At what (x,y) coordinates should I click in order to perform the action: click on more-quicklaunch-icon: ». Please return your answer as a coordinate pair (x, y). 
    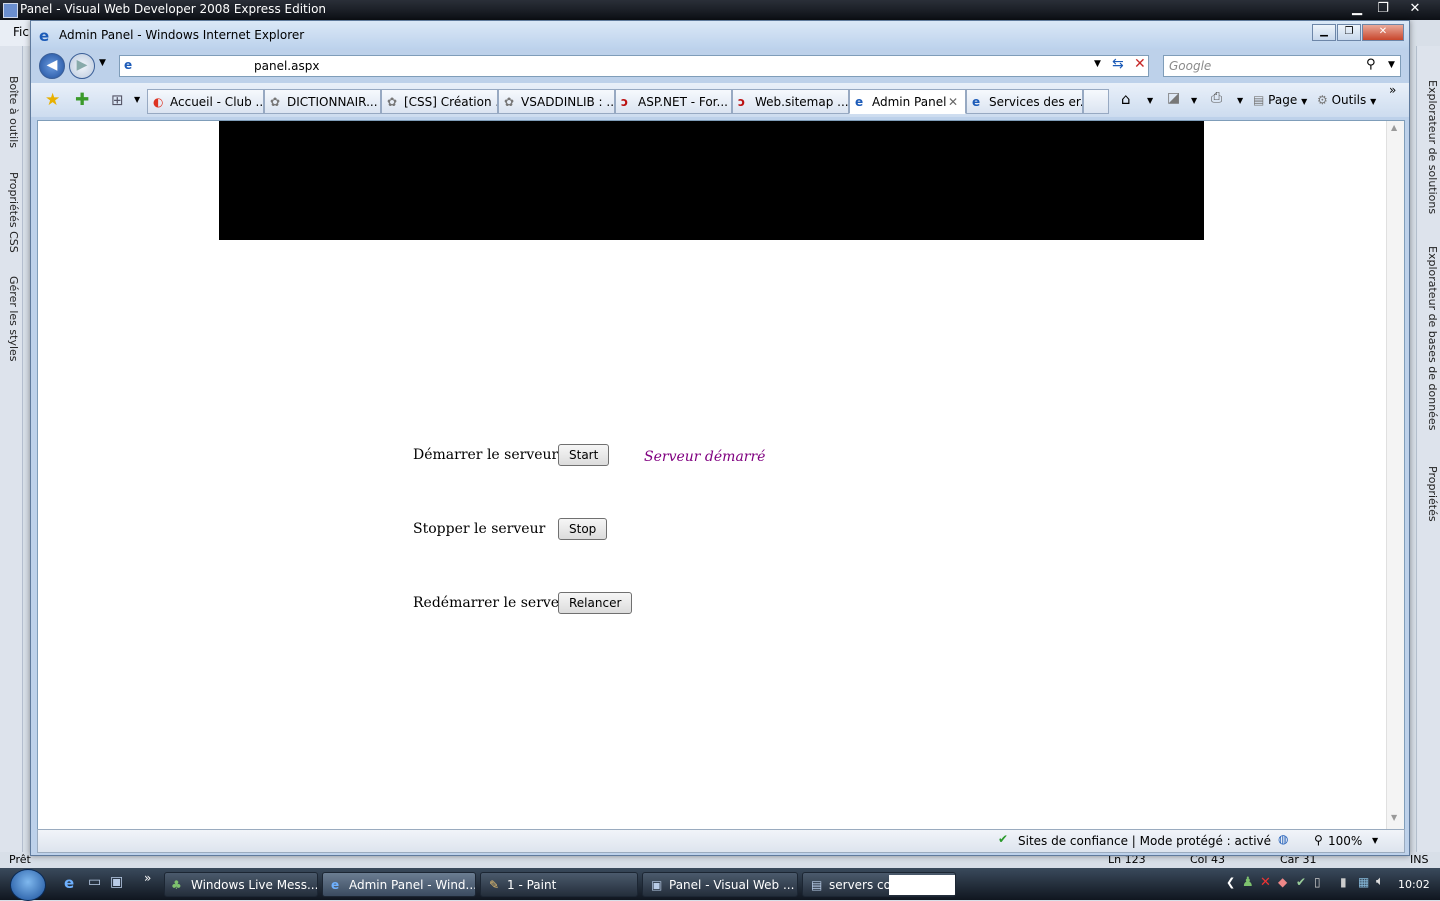
    Looking at the image, I should click on (147, 878).